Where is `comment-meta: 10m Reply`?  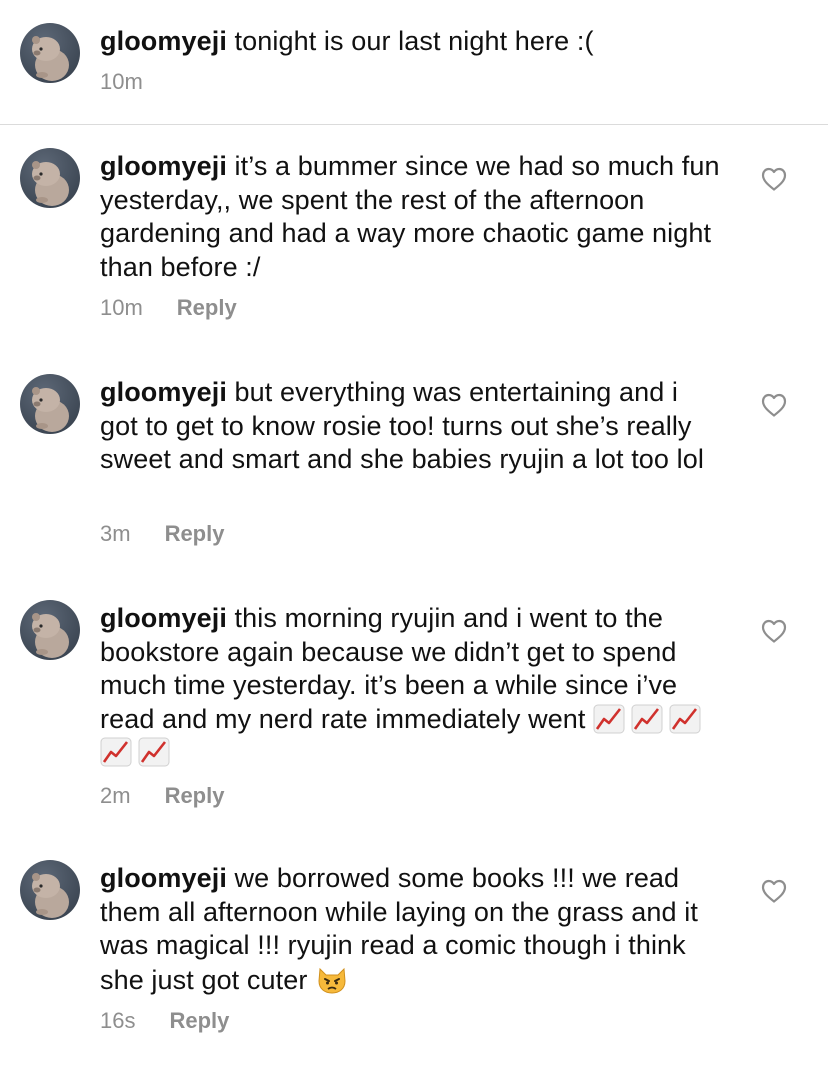
comment-meta: 10m Reply is located at coordinates (168, 308).